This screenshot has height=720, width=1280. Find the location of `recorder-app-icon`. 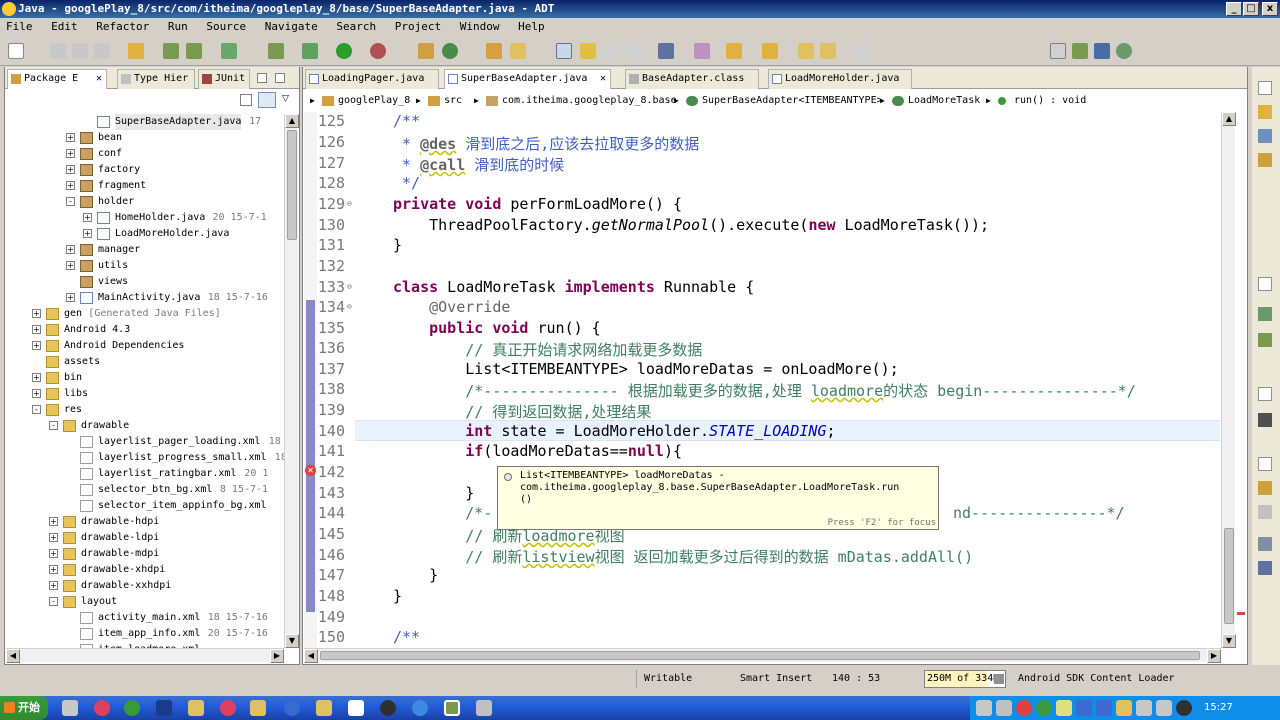

recorder-app-icon is located at coordinates (388, 708).